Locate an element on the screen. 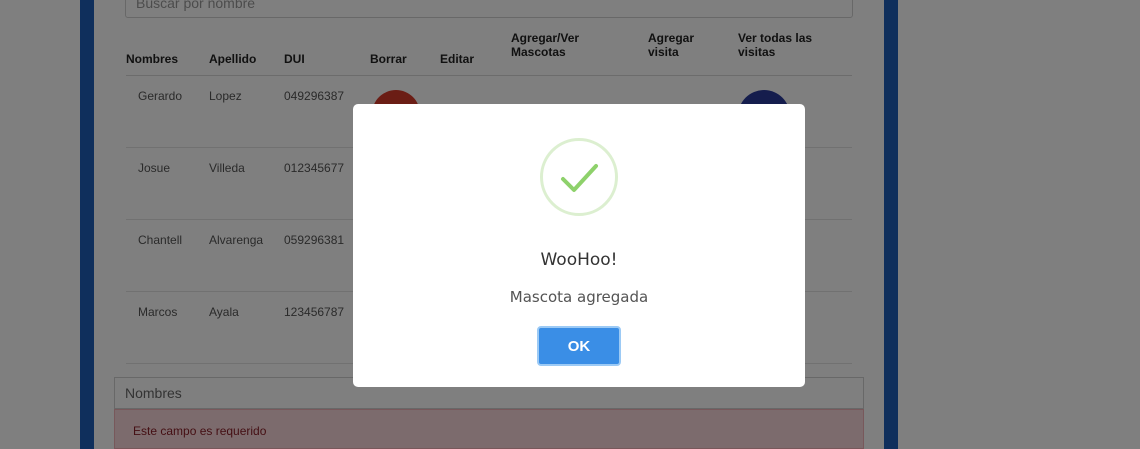 This screenshot has width=1140, height=449. alert-message: Mascota agregada is located at coordinates (579, 297).